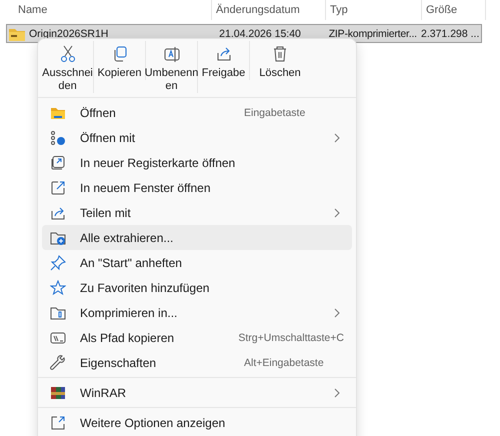 This screenshot has width=500, height=436. Describe the element at coordinates (197, 112) in the screenshot. I see `menu-item: Öffnen Eingabetaste` at that location.